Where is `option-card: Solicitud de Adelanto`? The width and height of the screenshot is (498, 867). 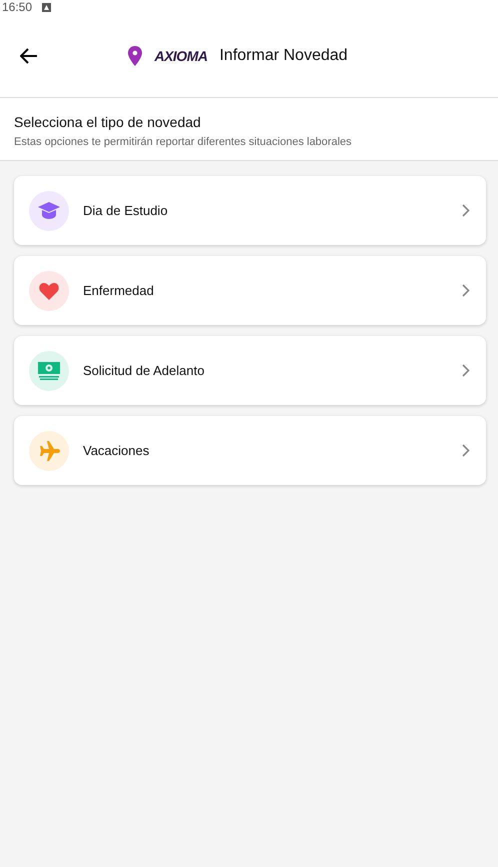
option-card: Solicitud de Adelanto is located at coordinates (250, 370).